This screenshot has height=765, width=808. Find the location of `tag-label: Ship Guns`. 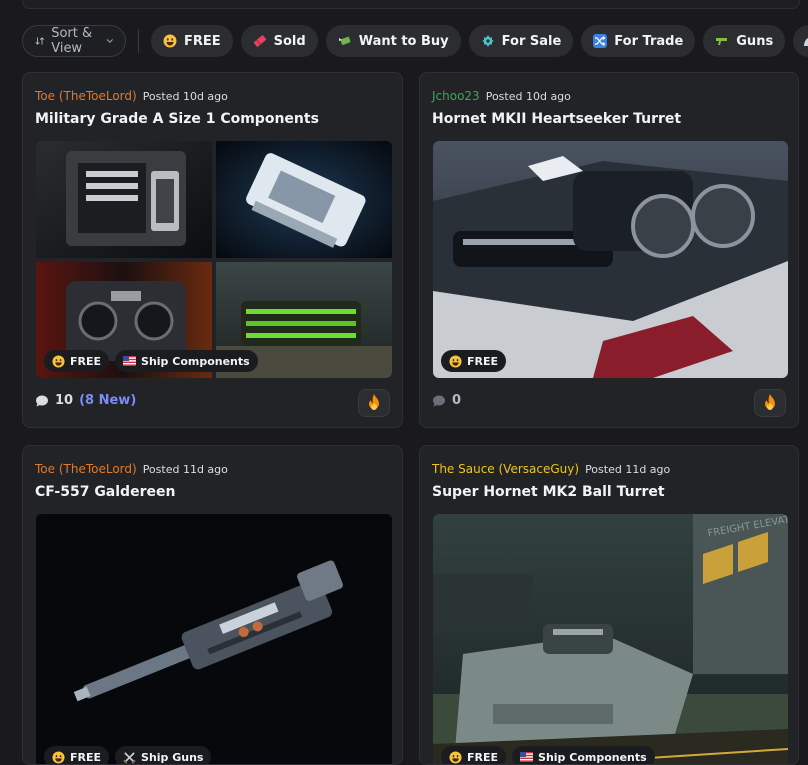

tag-label: Ship Guns is located at coordinates (172, 757).